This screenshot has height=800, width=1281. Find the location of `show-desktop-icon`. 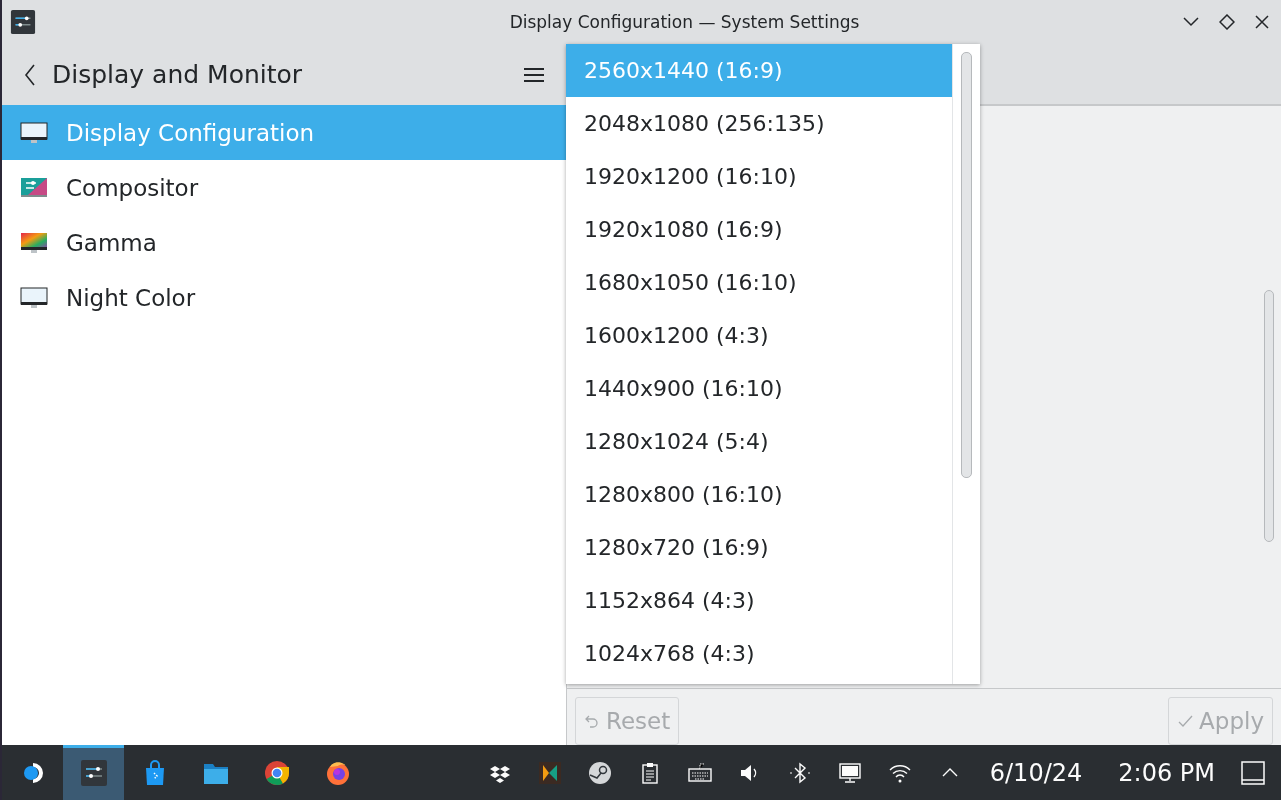

show-desktop-icon is located at coordinates (1253, 772).